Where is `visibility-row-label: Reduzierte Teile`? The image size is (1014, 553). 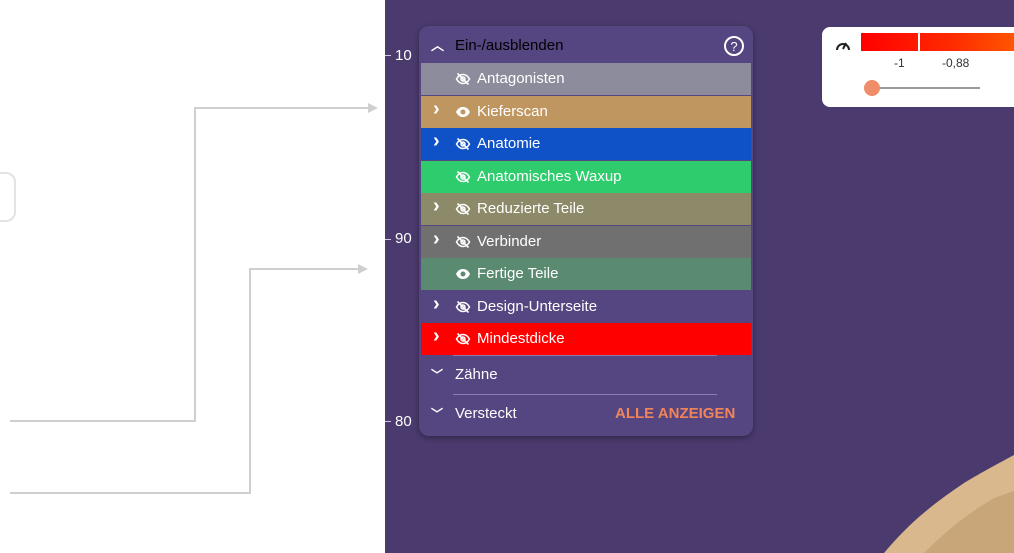 visibility-row-label: Reduzierte Teile is located at coordinates (531, 208).